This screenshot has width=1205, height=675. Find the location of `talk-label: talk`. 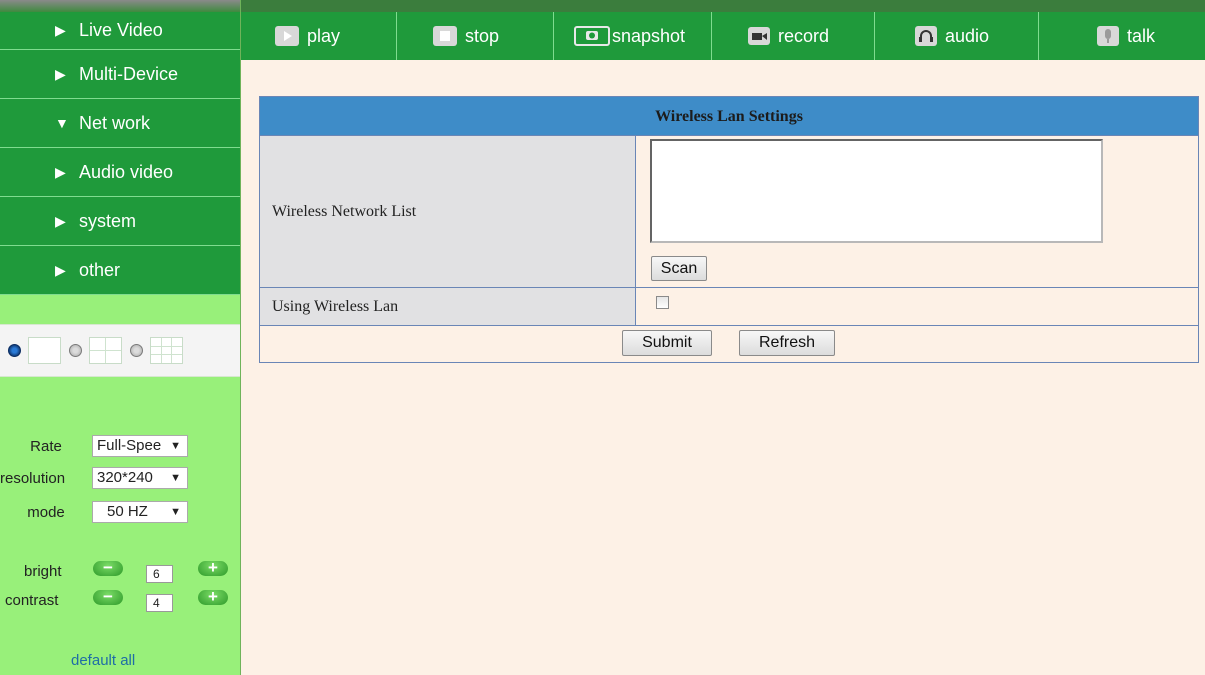

talk-label: talk is located at coordinates (1141, 35).